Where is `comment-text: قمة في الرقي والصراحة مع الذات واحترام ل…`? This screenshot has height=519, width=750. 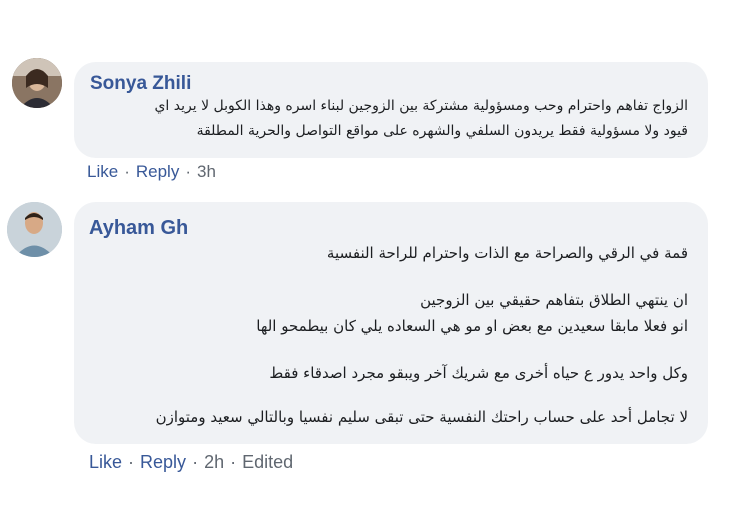 comment-text: قمة في الرقي والصراحة مع الذات واحترام ل… is located at coordinates (507, 253).